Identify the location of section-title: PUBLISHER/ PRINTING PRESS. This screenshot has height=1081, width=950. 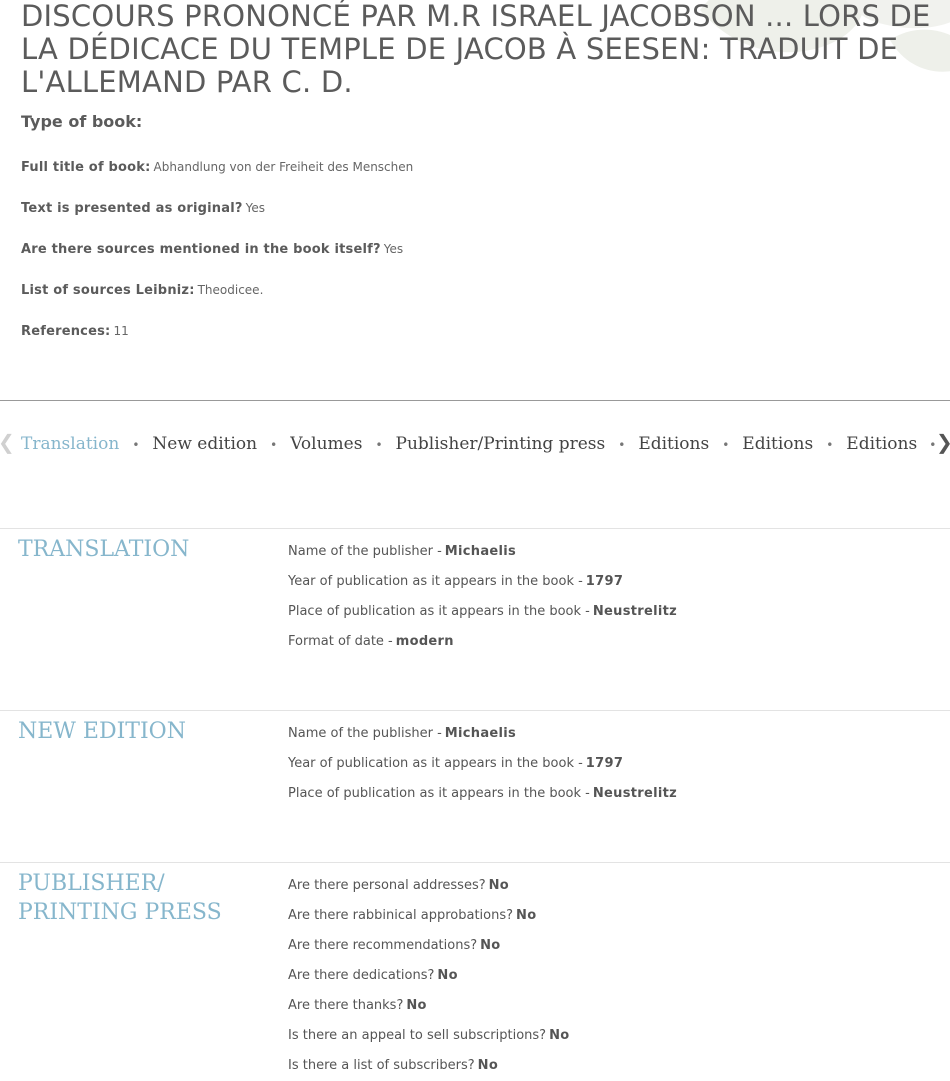
(120, 898).